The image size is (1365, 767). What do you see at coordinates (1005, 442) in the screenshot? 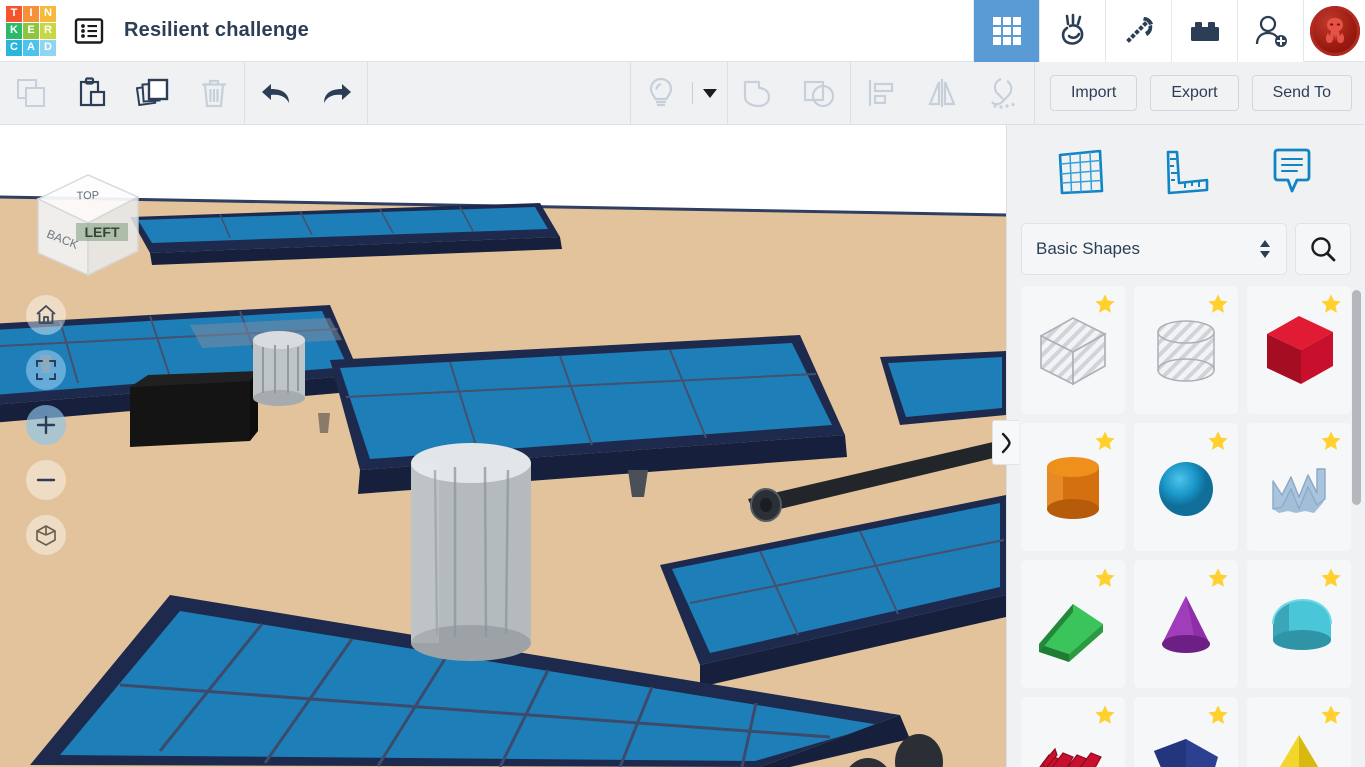
I see `collapse-panel-button` at bounding box center [1005, 442].